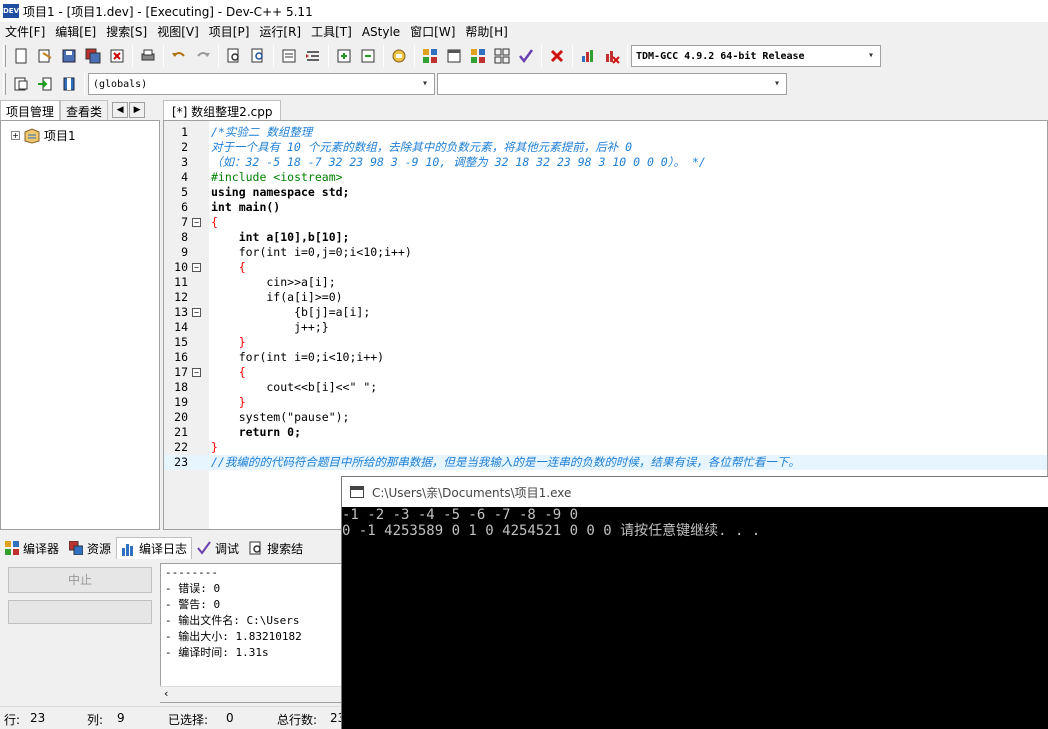 Image resolution: width=1048 pixels, height=729 pixels. What do you see at coordinates (181, 417) in the screenshot?
I see `line-number: 20` at bounding box center [181, 417].